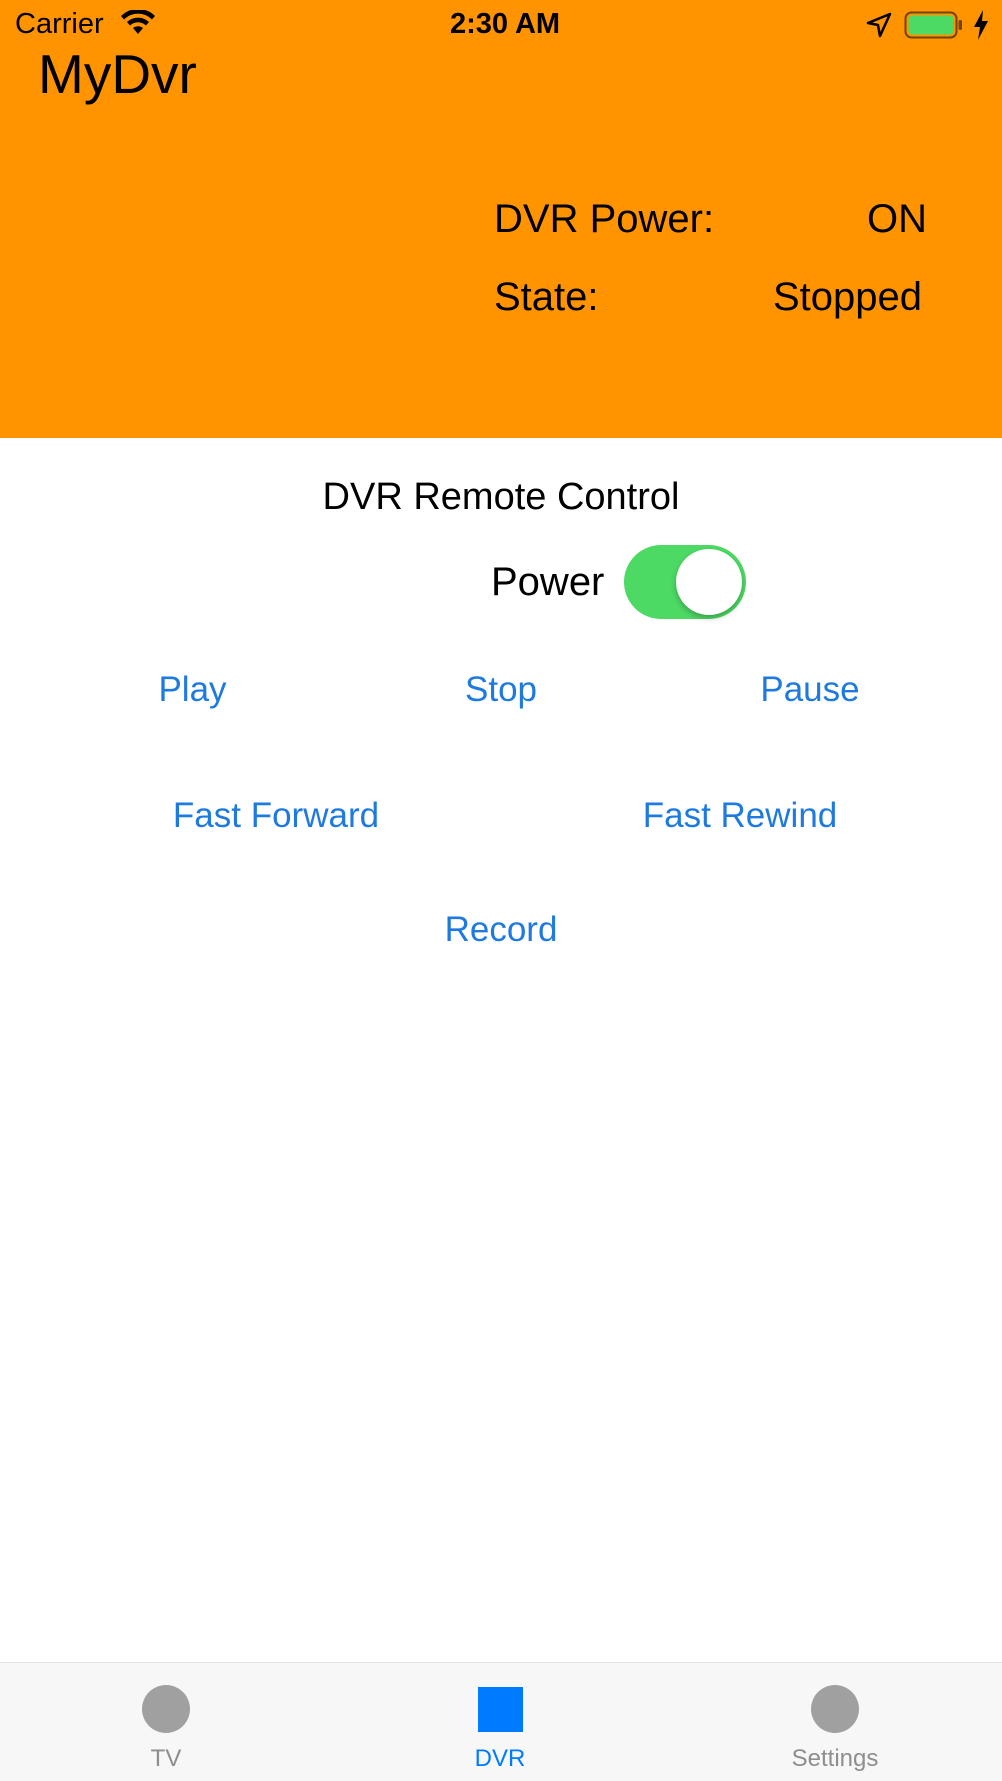 Image resolution: width=1002 pixels, height=1781 pixels. Describe the element at coordinates (847, 297) in the screenshot. I see `state-value: Stopped` at that location.